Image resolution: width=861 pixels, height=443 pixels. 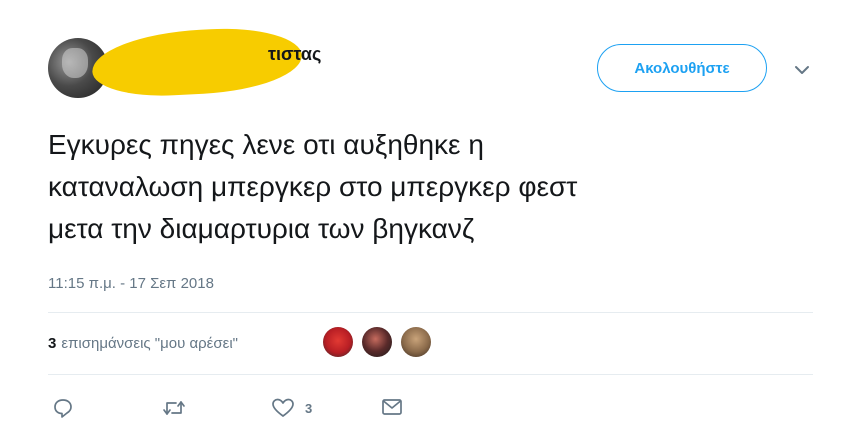 I want to click on tweet-actions: 3, so click(x=262, y=410).